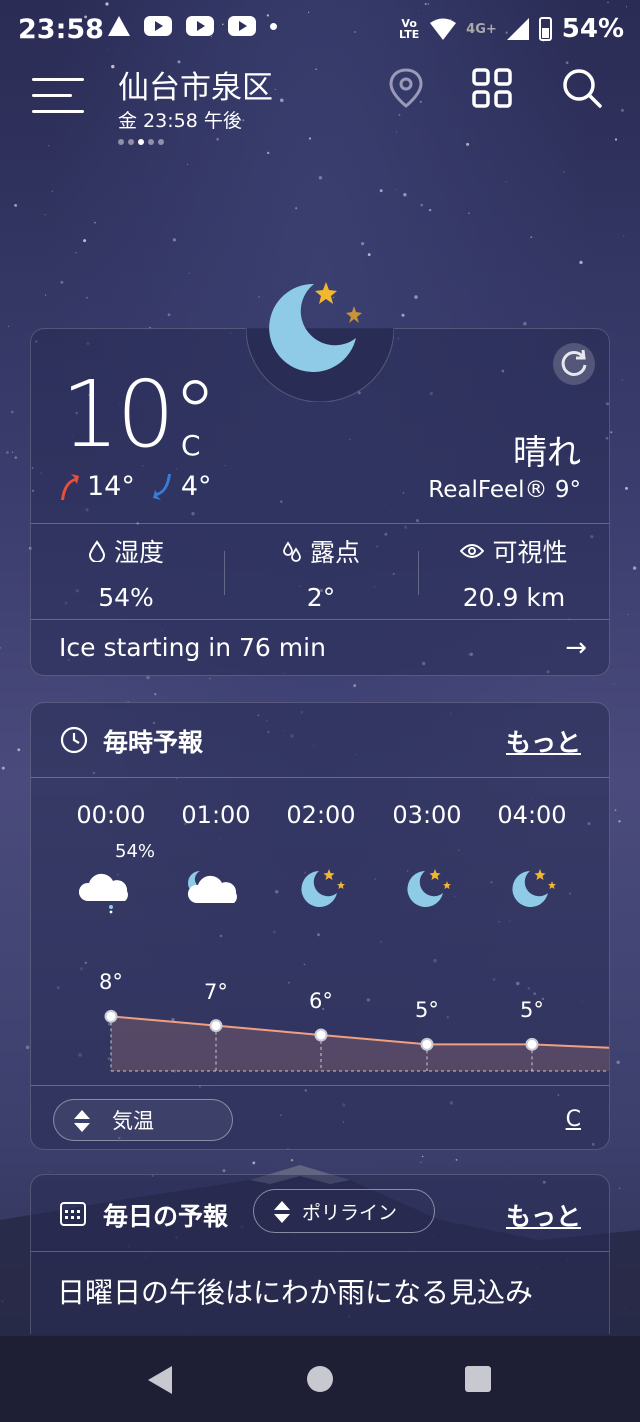 The width and height of the screenshot is (640, 1422). I want to click on hour-time: 03:00, so click(427, 815).